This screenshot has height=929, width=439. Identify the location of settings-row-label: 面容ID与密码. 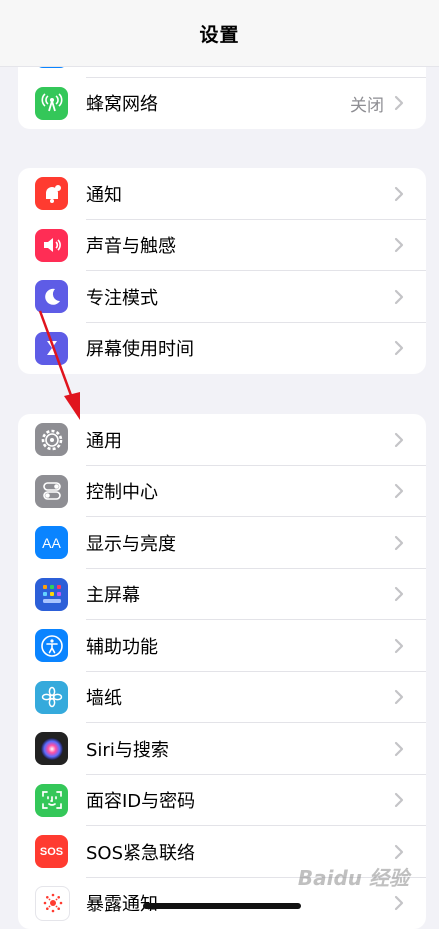
(140, 800).